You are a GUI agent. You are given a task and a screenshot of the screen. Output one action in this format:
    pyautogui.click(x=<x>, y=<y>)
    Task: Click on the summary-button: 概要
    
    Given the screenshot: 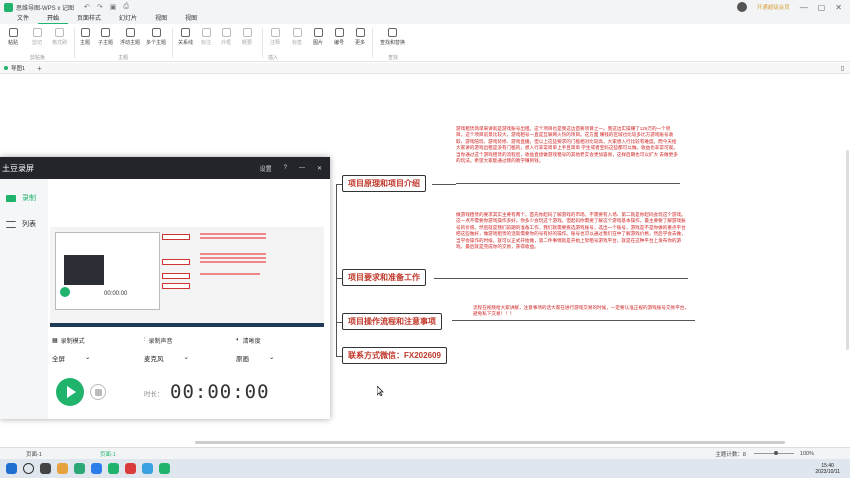 What is the action you would take?
    pyautogui.click(x=247, y=37)
    